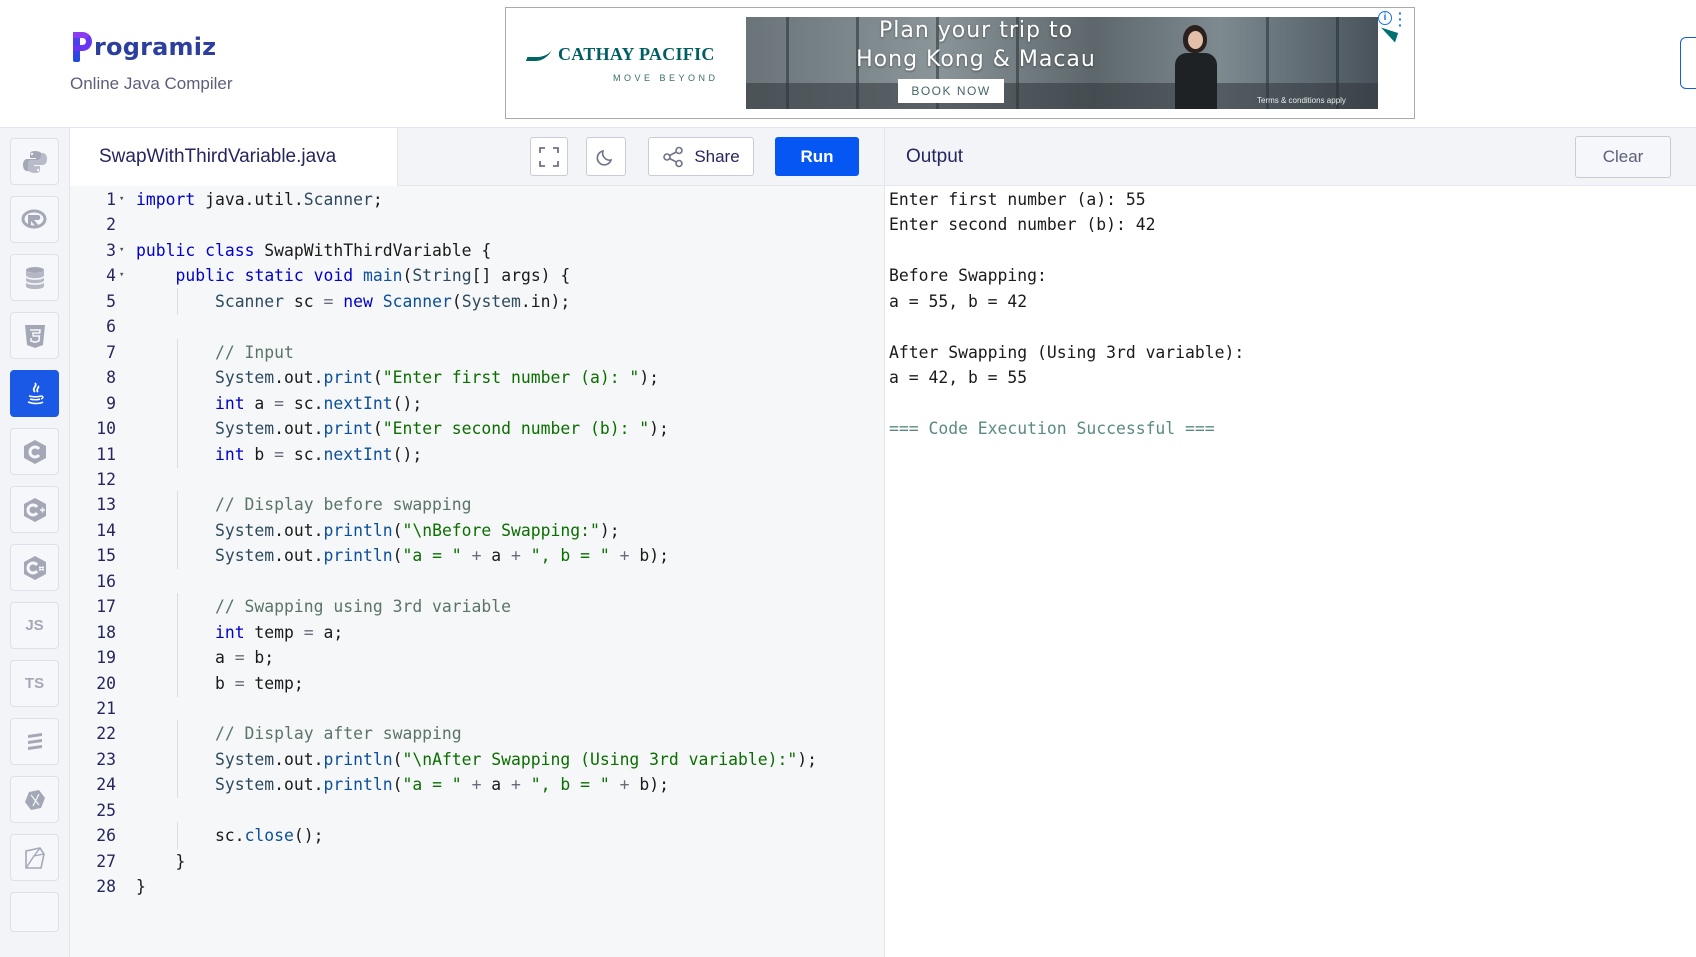 This screenshot has height=957, width=1696. Describe the element at coordinates (477, 157) in the screenshot. I see `editor-toolbar: SwapWithThirdVariable.java Share Run` at that location.